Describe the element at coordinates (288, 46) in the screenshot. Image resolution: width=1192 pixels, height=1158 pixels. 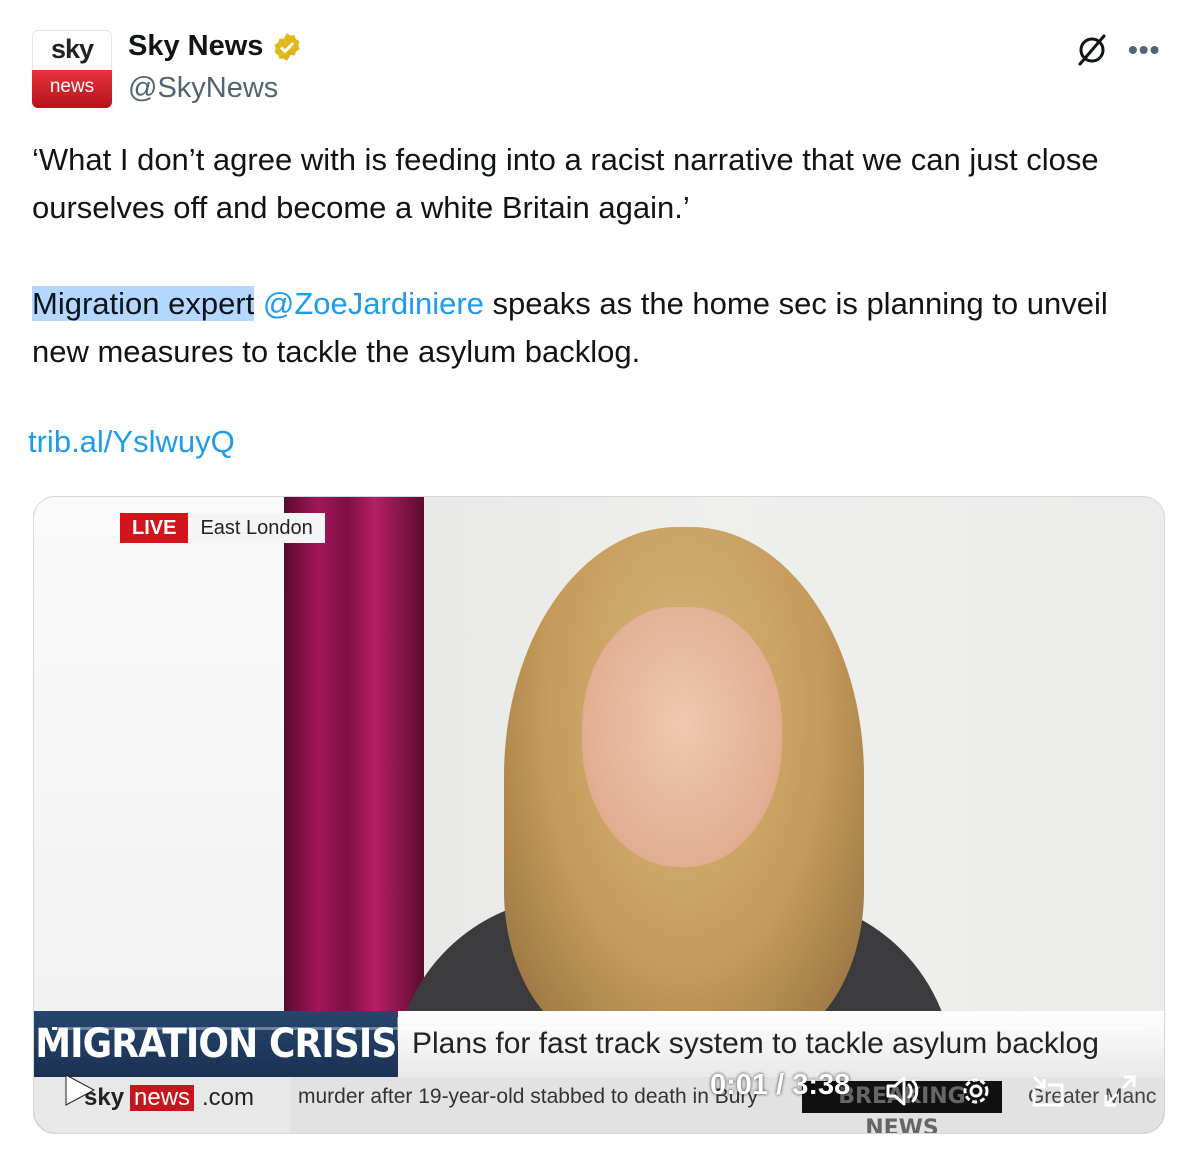
I see `verified-badge-icon` at that location.